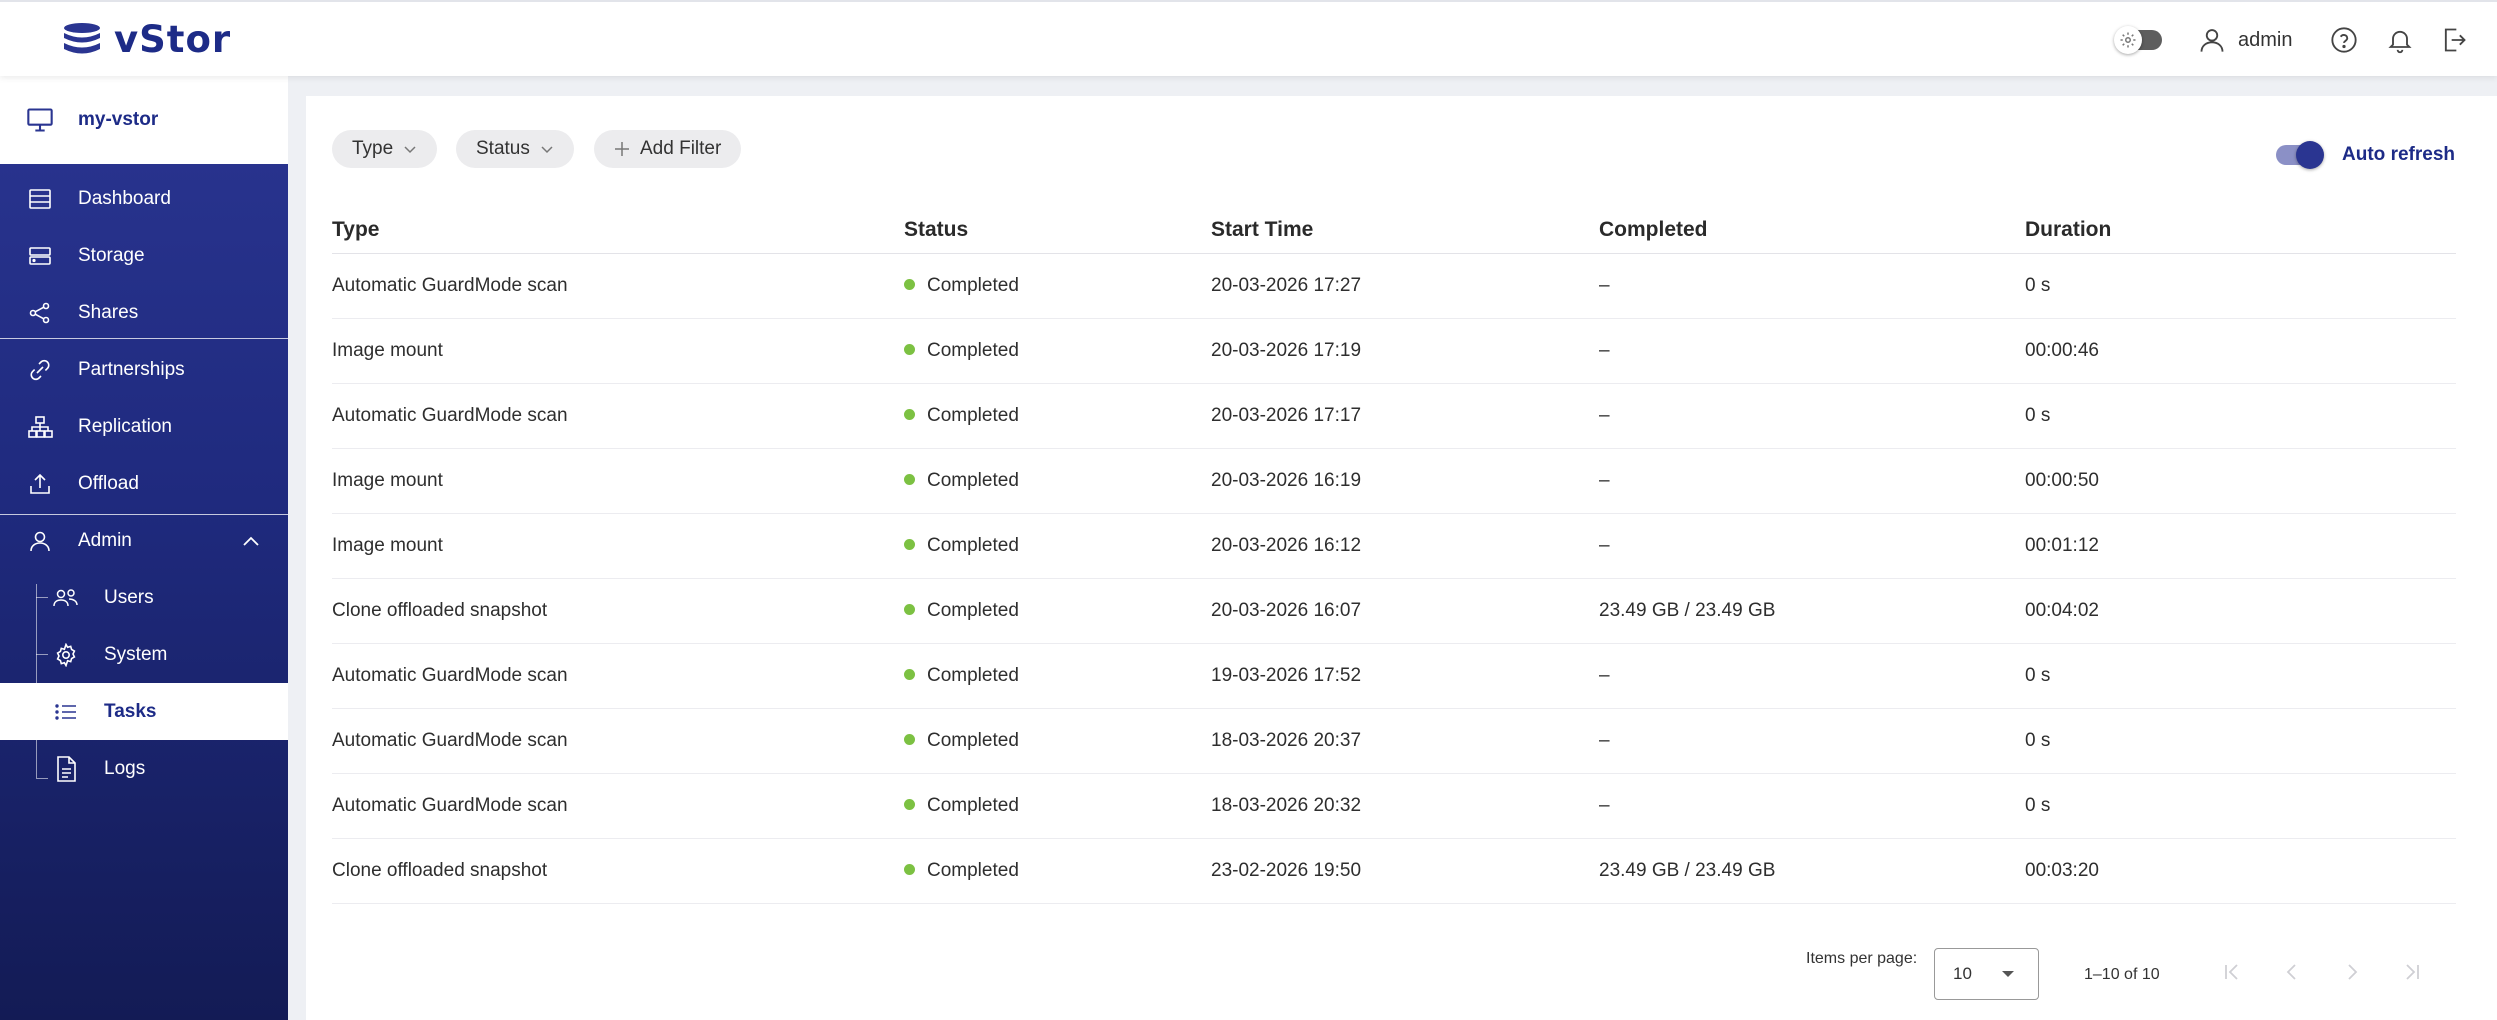 Image resolution: width=2497 pixels, height=1020 pixels. What do you see at coordinates (251, 541) in the screenshot?
I see `chevron-up-icon` at bounding box center [251, 541].